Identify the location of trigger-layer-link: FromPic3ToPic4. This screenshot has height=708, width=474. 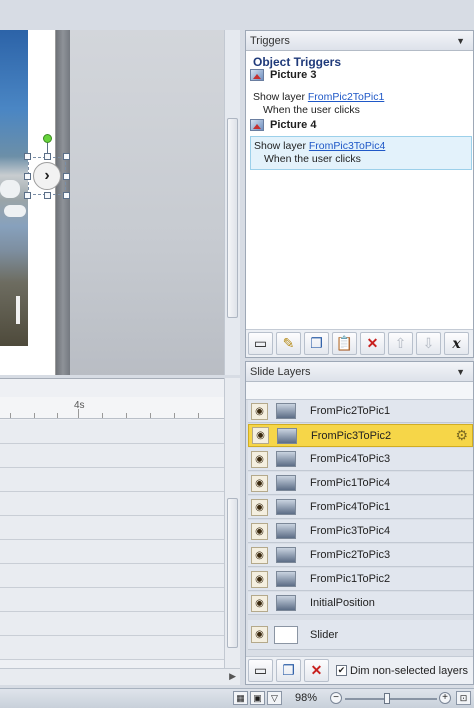
(347, 146).